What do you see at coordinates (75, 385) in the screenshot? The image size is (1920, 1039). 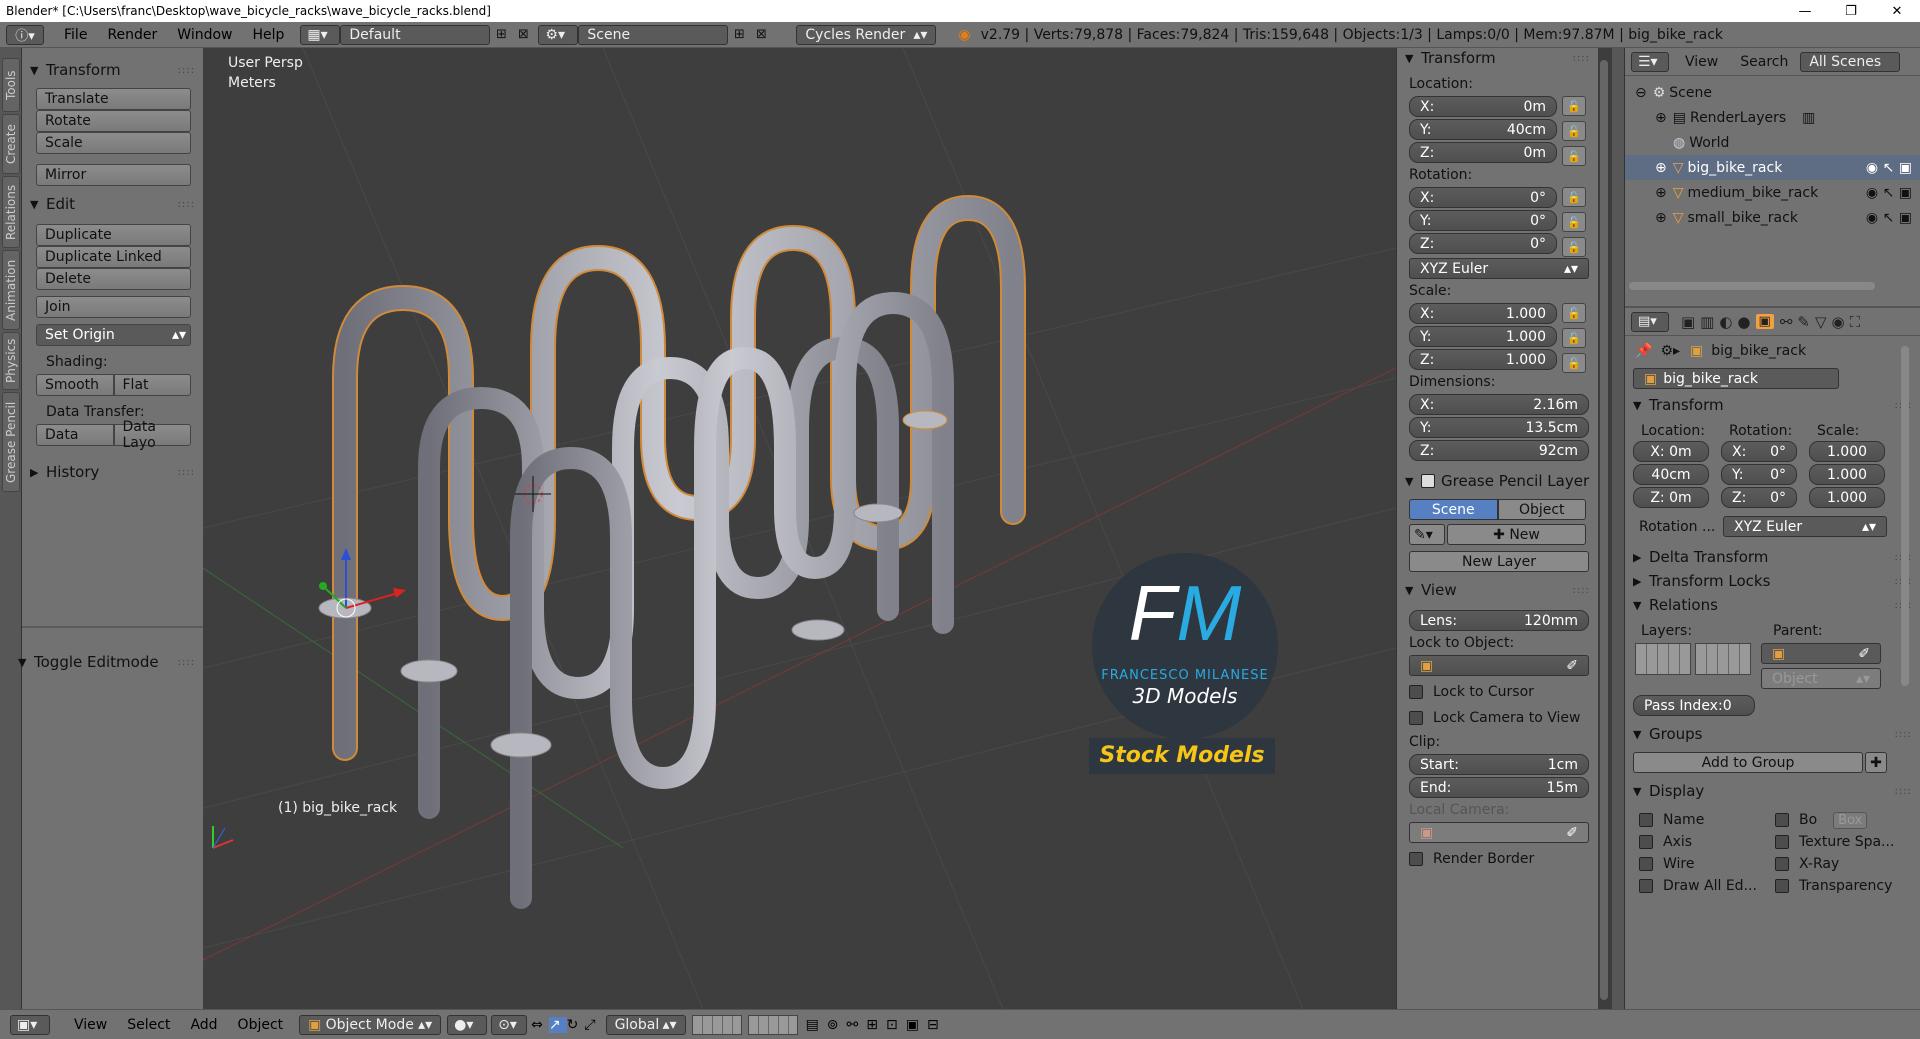 I see `smooth-button: Smooth` at bounding box center [75, 385].